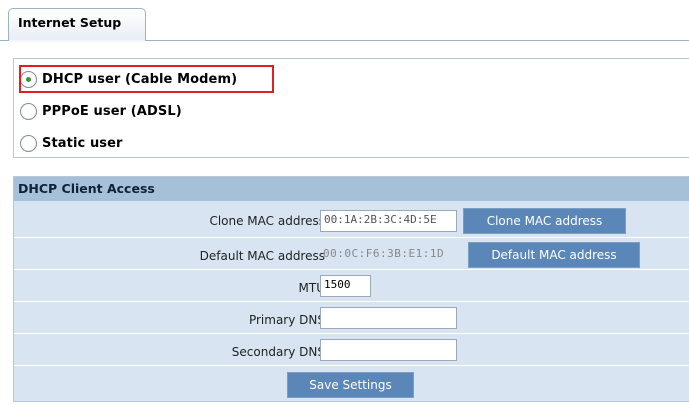 Image resolution: width=689 pixels, height=405 pixels. Describe the element at coordinates (146, 79) in the screenshot. I see `selection-highlight-box` at that location.